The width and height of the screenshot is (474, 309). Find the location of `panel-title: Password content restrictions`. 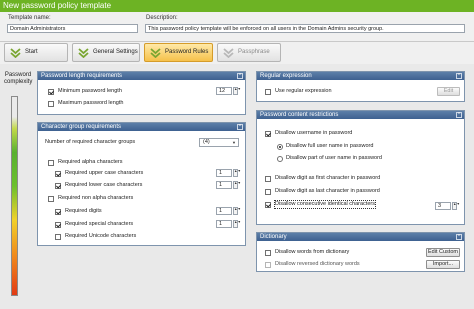

panel-title: Password content restrictions is located at coordinates (299, 115).